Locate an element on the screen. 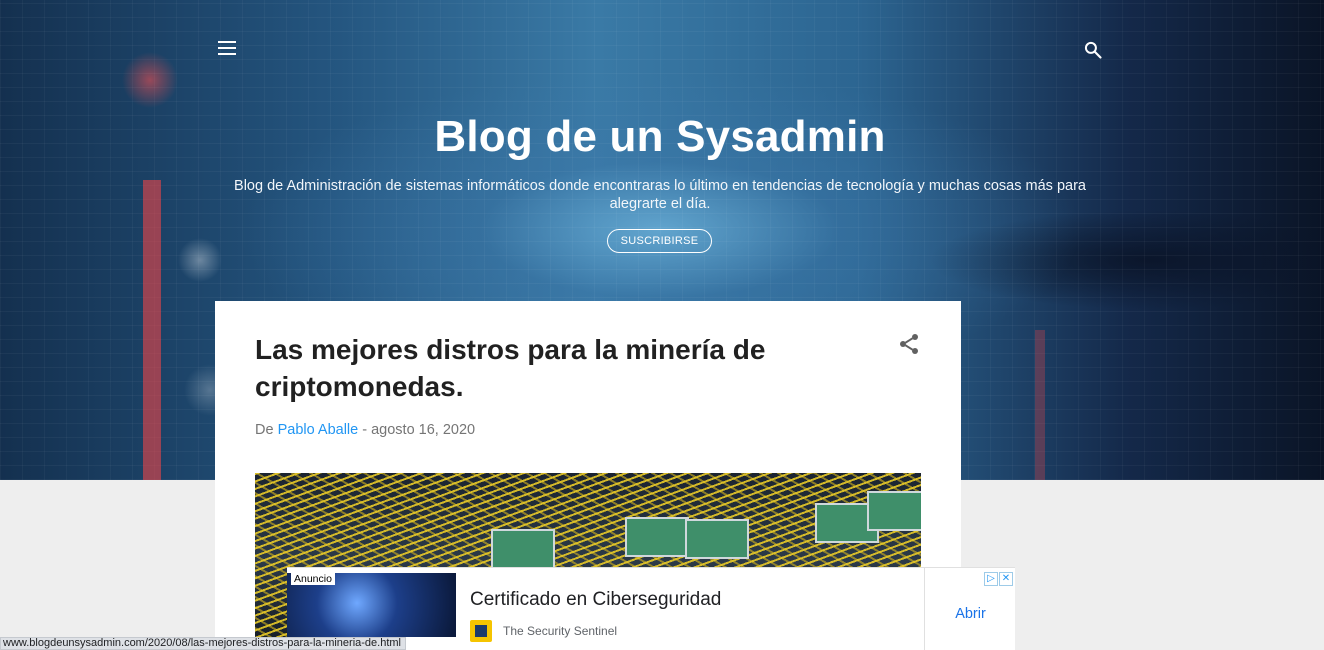  share-icon is located at coordinates (909, 344).